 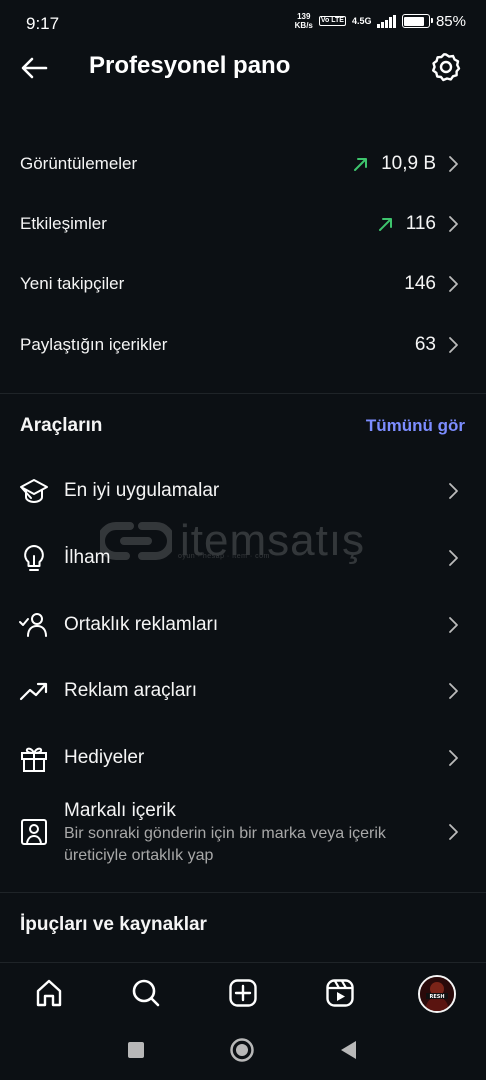 I want to click on tool-ad-tools: Reklam araçları, so click(x=243, y=690).